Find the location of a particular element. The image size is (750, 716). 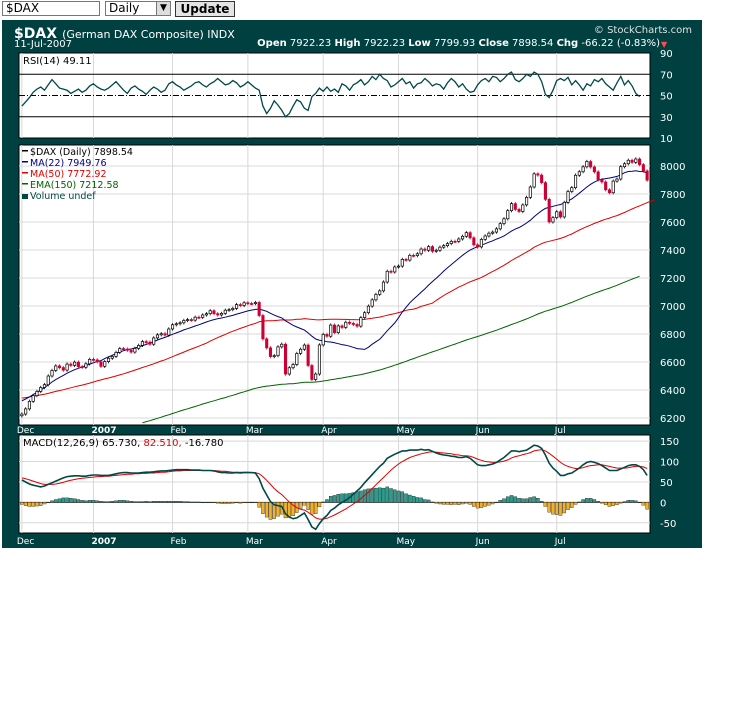

price-x-tick-label: Feb is located at coordinates (179, 431).